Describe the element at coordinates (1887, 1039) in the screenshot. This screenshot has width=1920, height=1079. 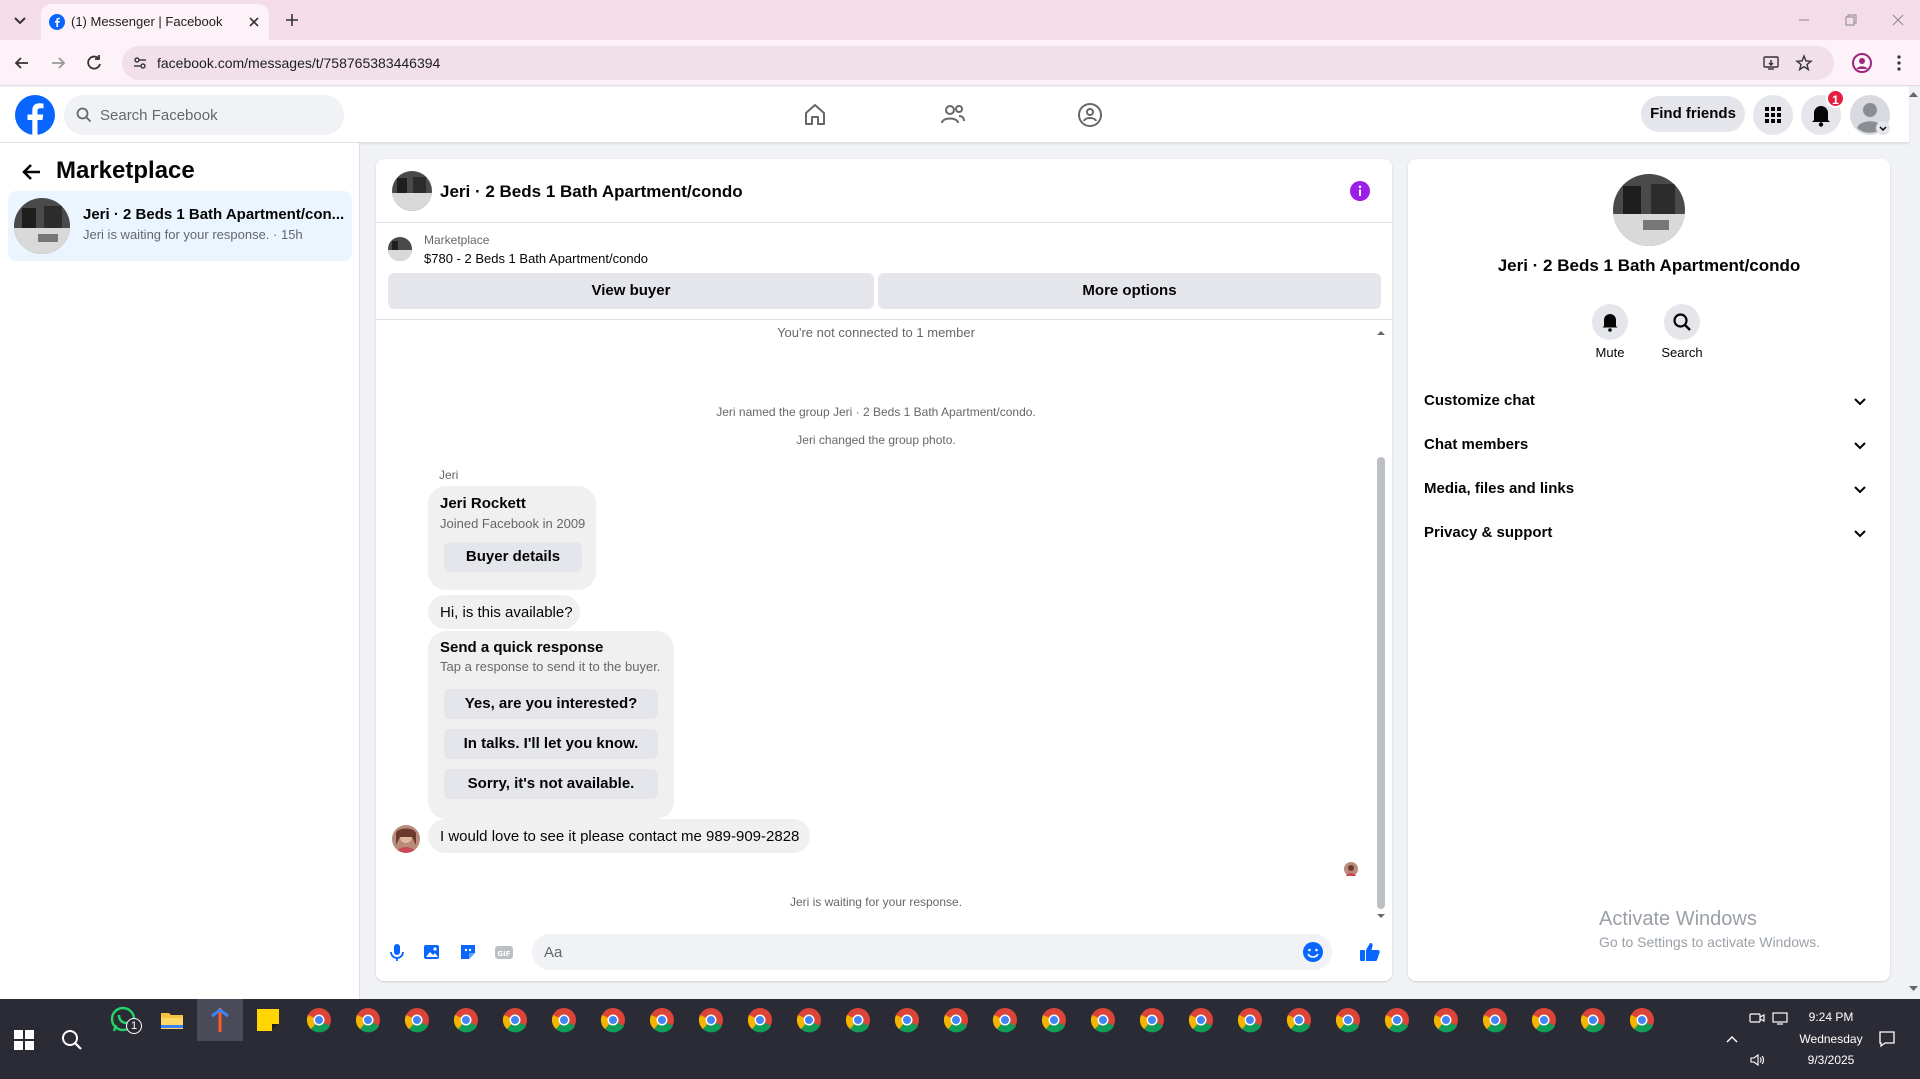
I see `notification-center-icon` at that location.